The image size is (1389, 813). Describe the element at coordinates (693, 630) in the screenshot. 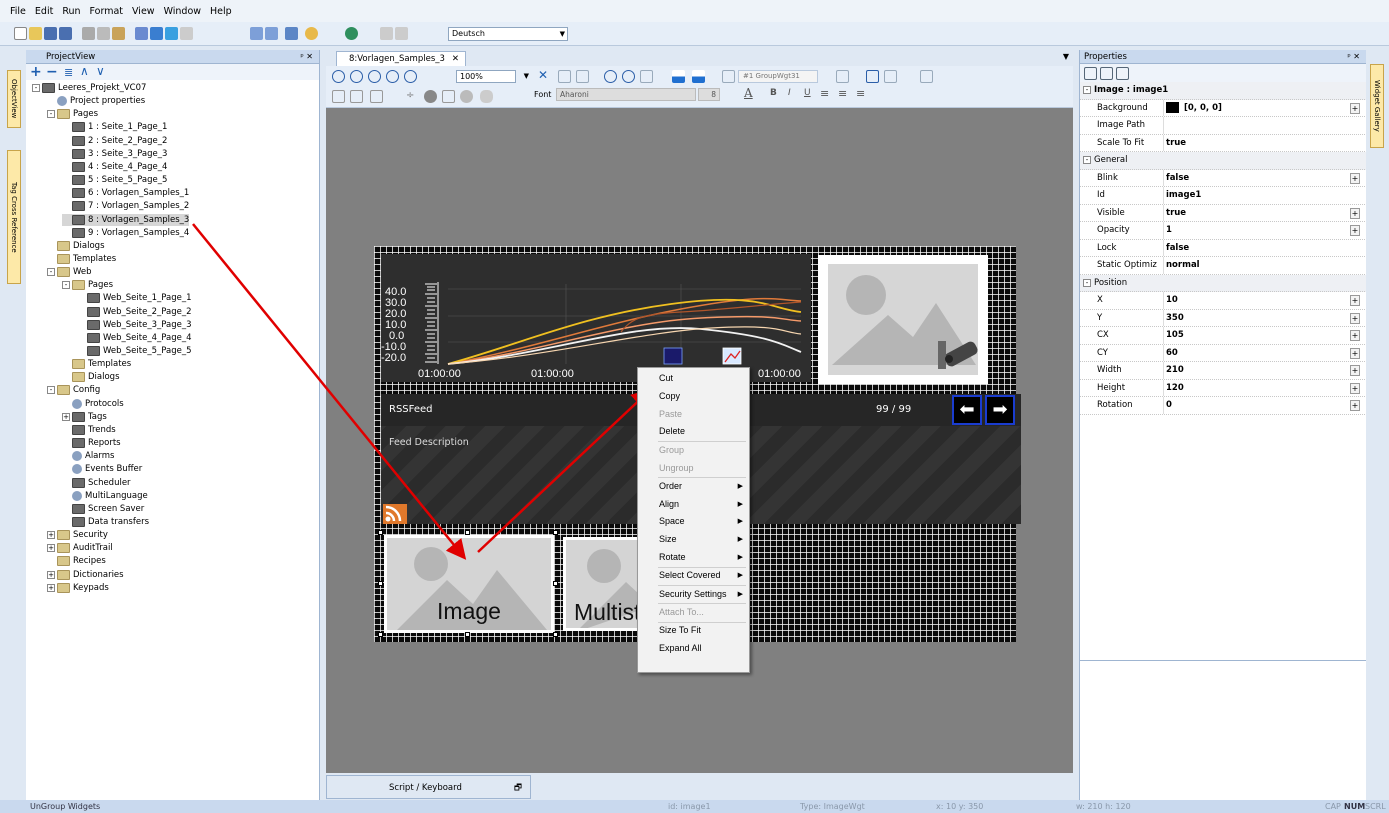

I see `menu-item-size-to-fit: Size To Fit` at that location.